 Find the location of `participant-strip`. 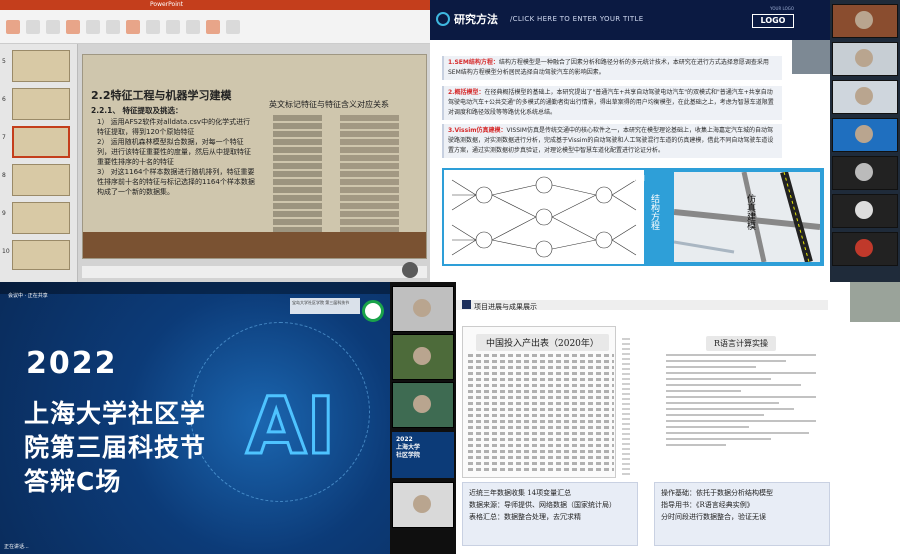

participant-strip is located at coordinates (865, 141).